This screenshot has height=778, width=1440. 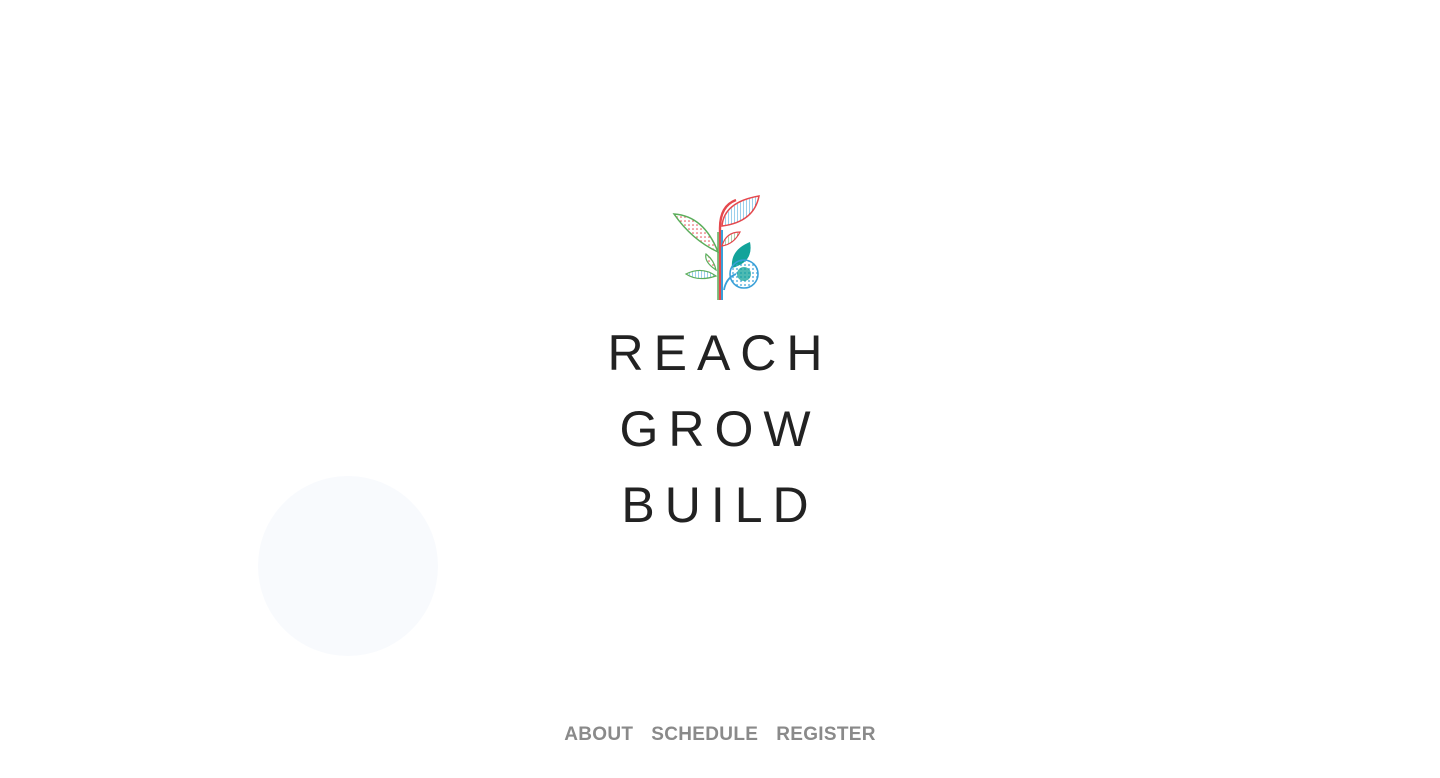 What do you see at coordinates (704, 735) in the screenshot?
I see `nav-schedule-link: SCHEDULE` at bounding box center [704, 735].